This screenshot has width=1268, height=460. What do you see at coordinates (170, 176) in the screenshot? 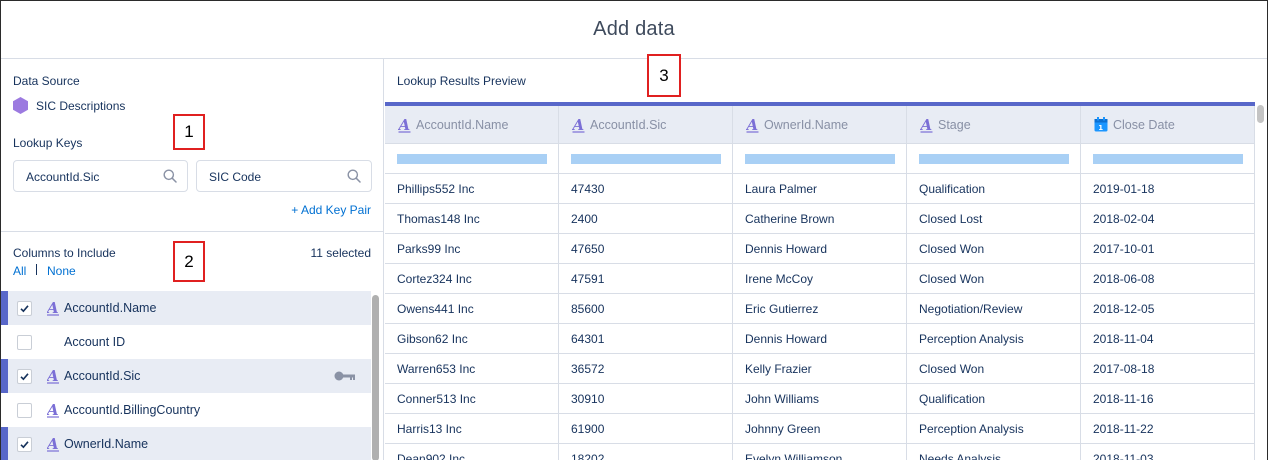
I see `search-icon` at bounding box center [170, 176].